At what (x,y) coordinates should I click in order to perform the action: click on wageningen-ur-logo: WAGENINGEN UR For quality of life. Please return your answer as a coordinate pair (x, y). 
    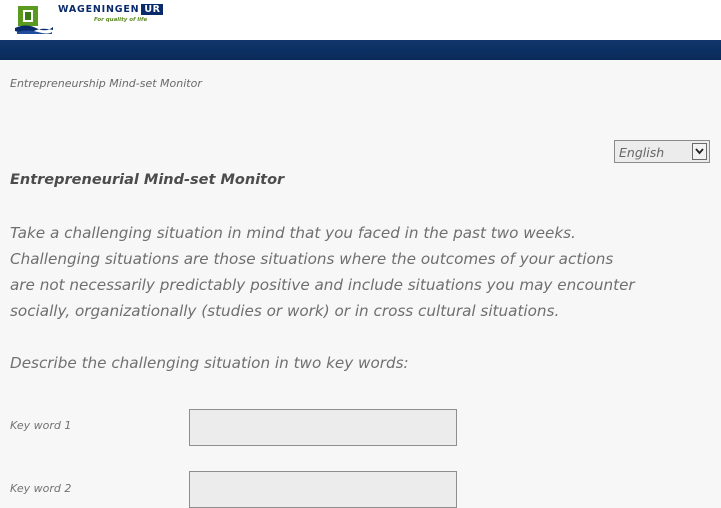
    Looking at the image, I should click on (101, 19).